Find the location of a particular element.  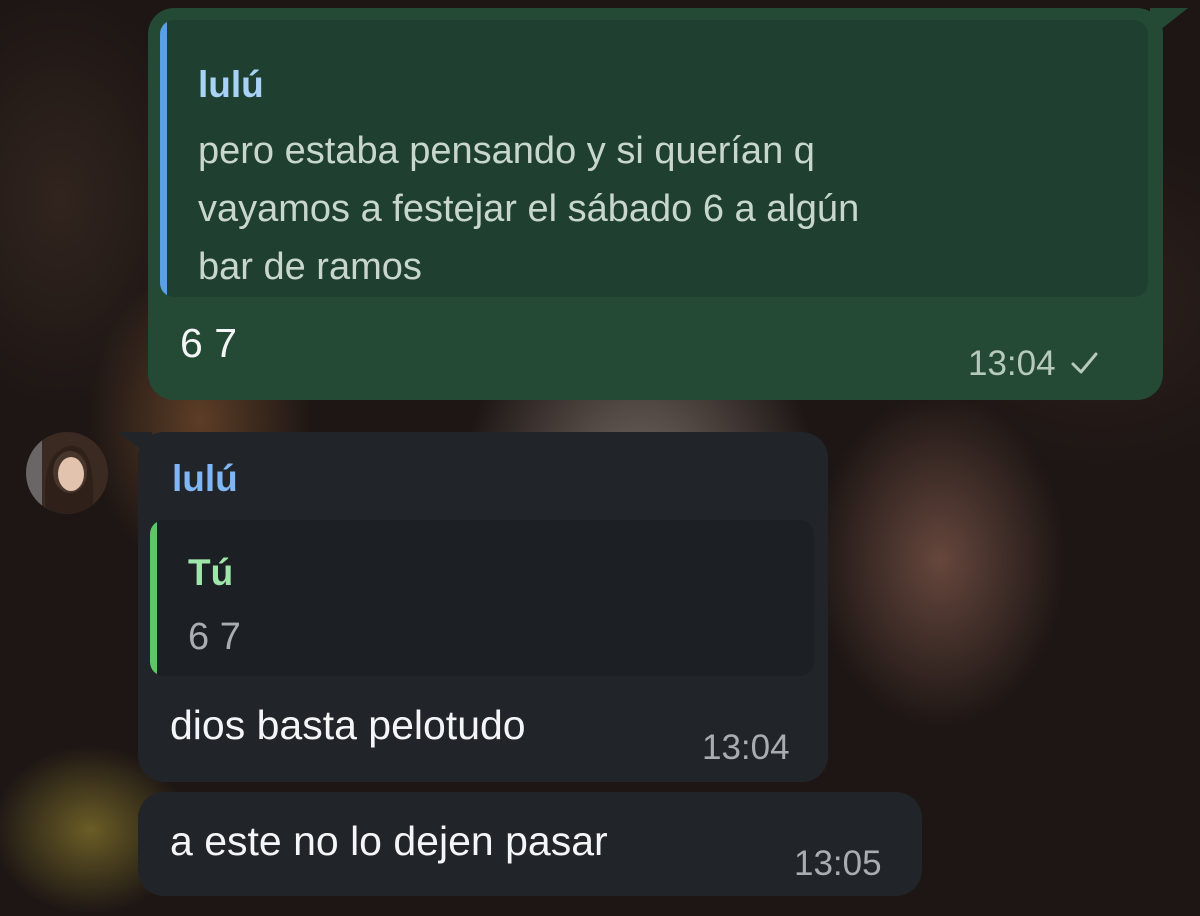

message-text: dios basta pelotudo is located at coordinates (348, 725).